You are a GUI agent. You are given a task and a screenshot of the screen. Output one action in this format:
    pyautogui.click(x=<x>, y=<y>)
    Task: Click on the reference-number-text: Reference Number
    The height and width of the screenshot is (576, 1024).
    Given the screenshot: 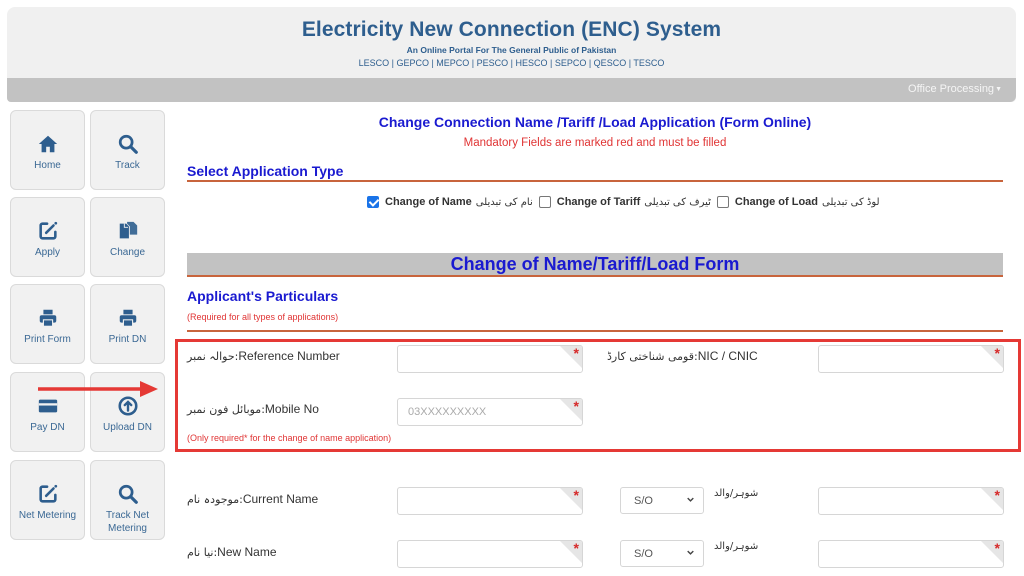 What is the action you would take?
    pyautogui.click(x=289, y=356)
    